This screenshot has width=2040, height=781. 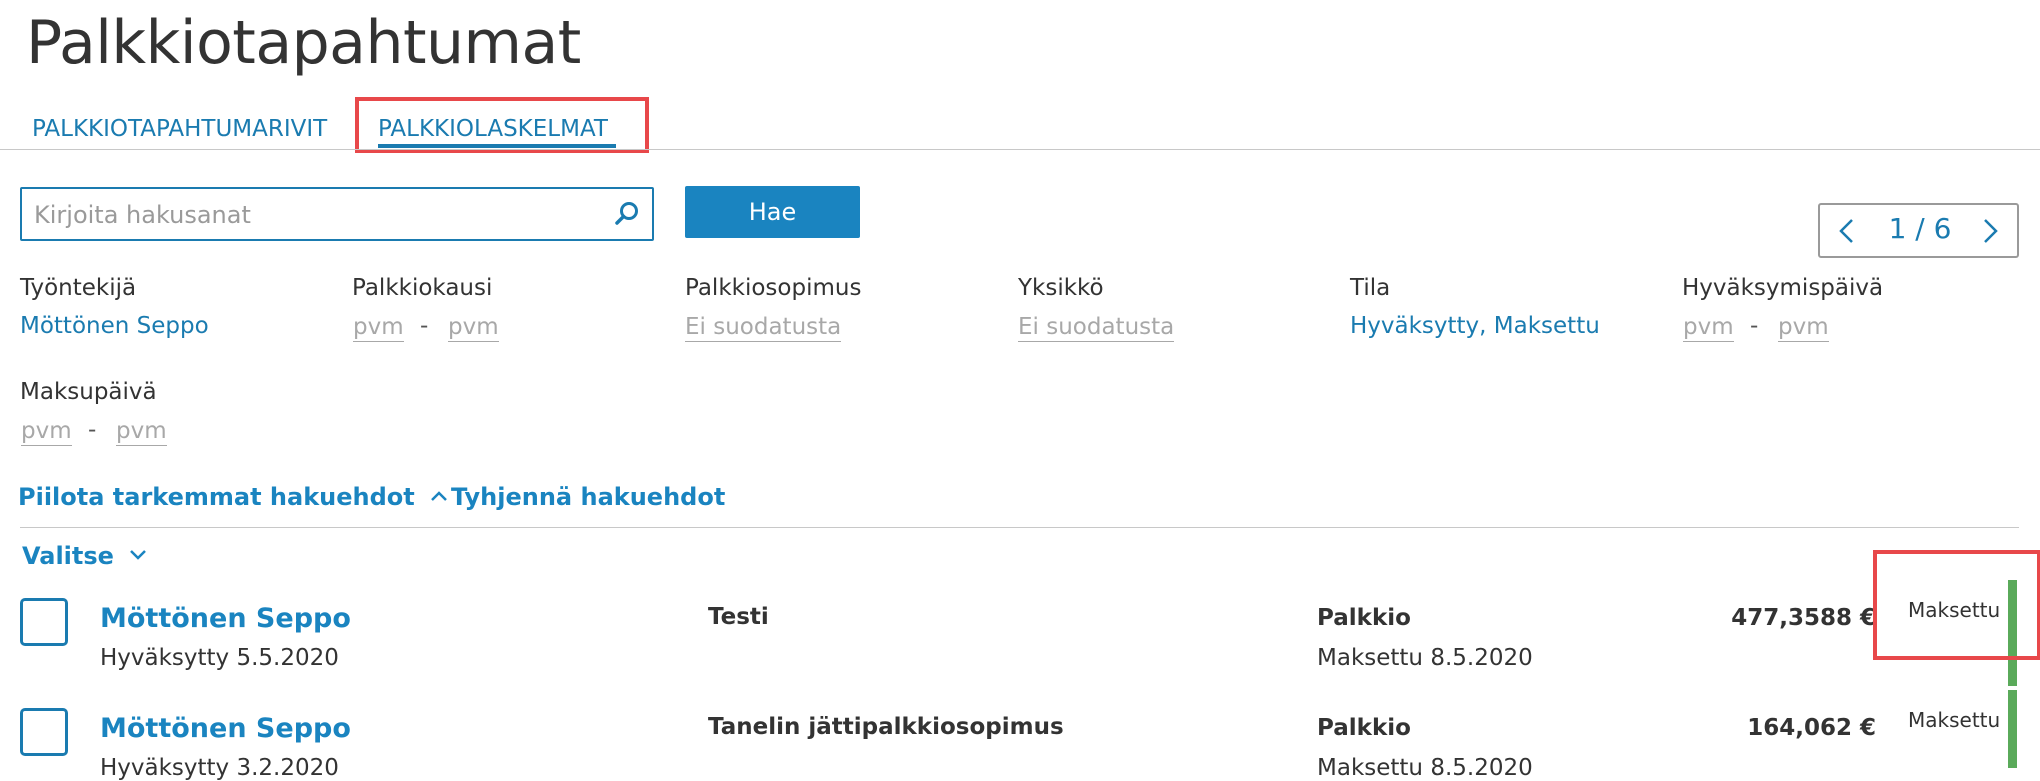 What do you see at coordinates (1475, 326) in the screenshot?
I see `filter-value-status: Hyväksytty, Maksettu` at bounding box center [1475, 326].